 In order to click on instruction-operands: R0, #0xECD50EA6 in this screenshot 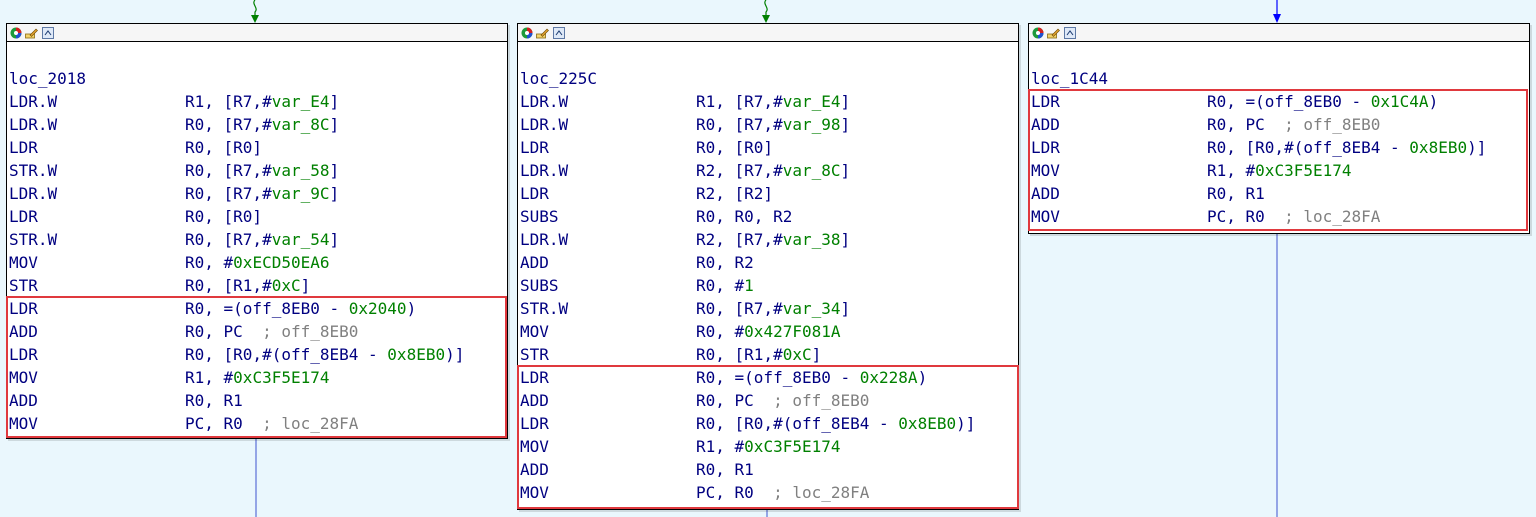, I will do `click(257, 262)`.